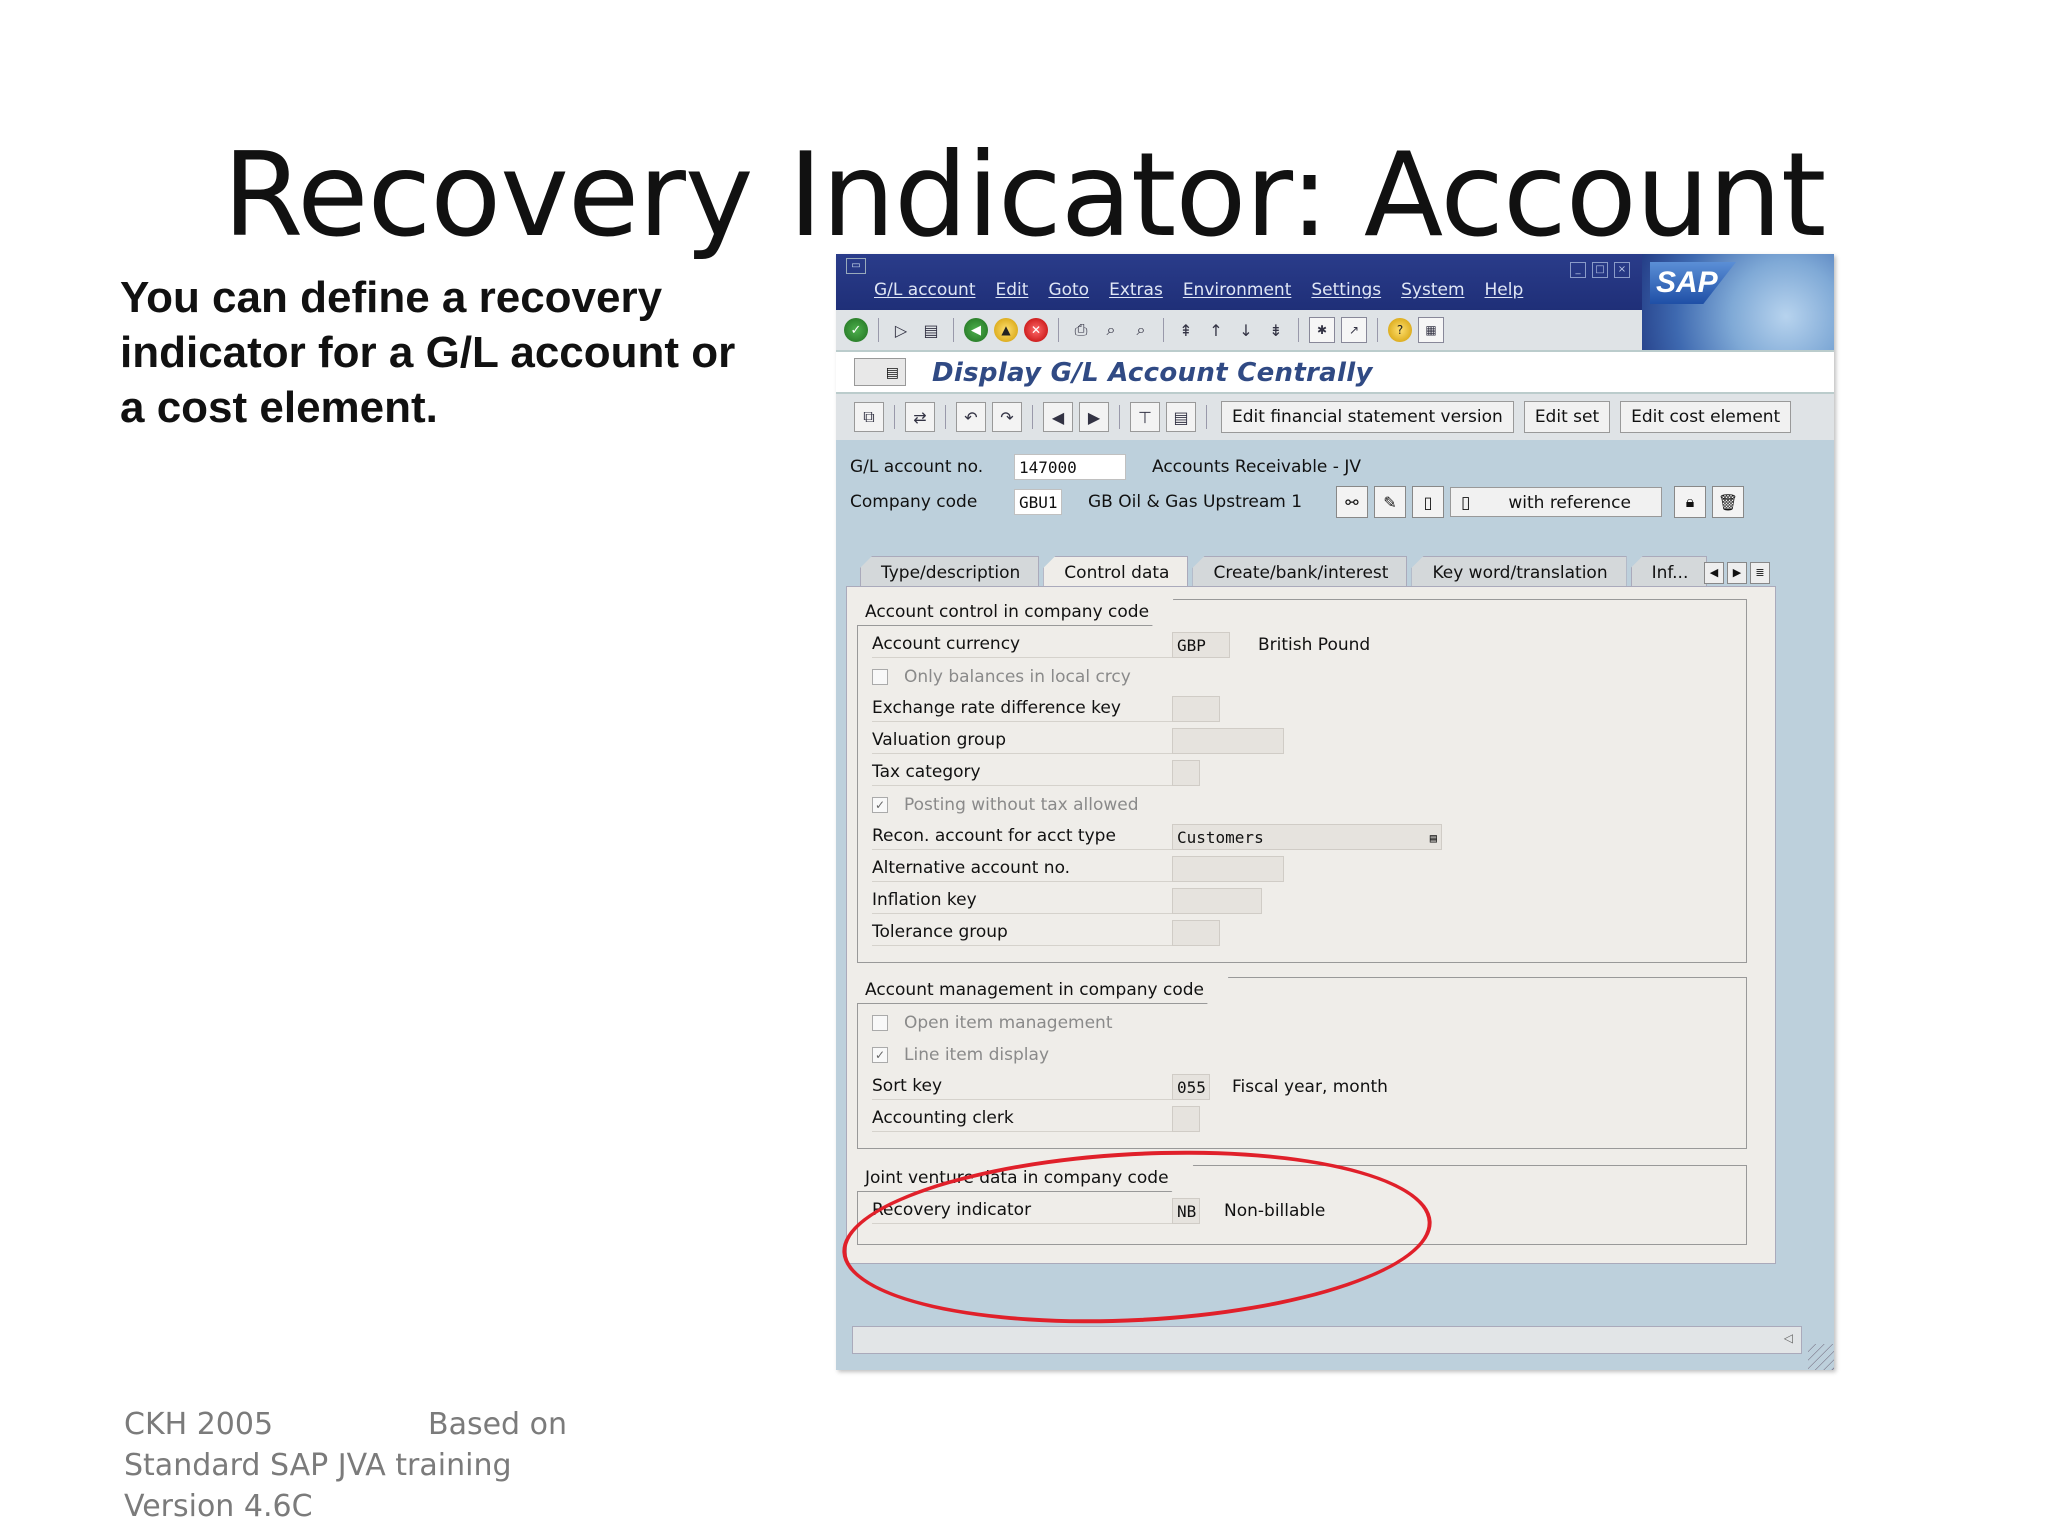  I want to click on menu-help: Help, so click(1504, 290).